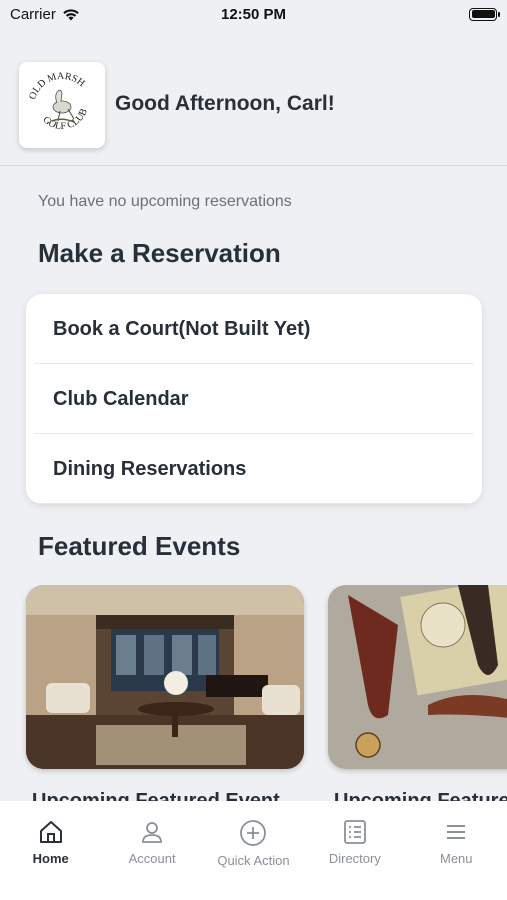 This screenshot has width=507, height=900. I want to click on home-icon, so click(50, 832).